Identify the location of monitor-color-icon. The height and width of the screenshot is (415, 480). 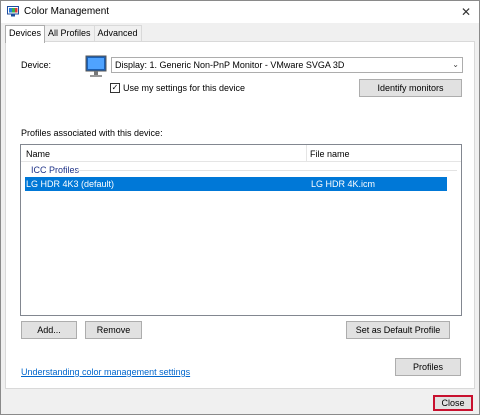
(13, 11).